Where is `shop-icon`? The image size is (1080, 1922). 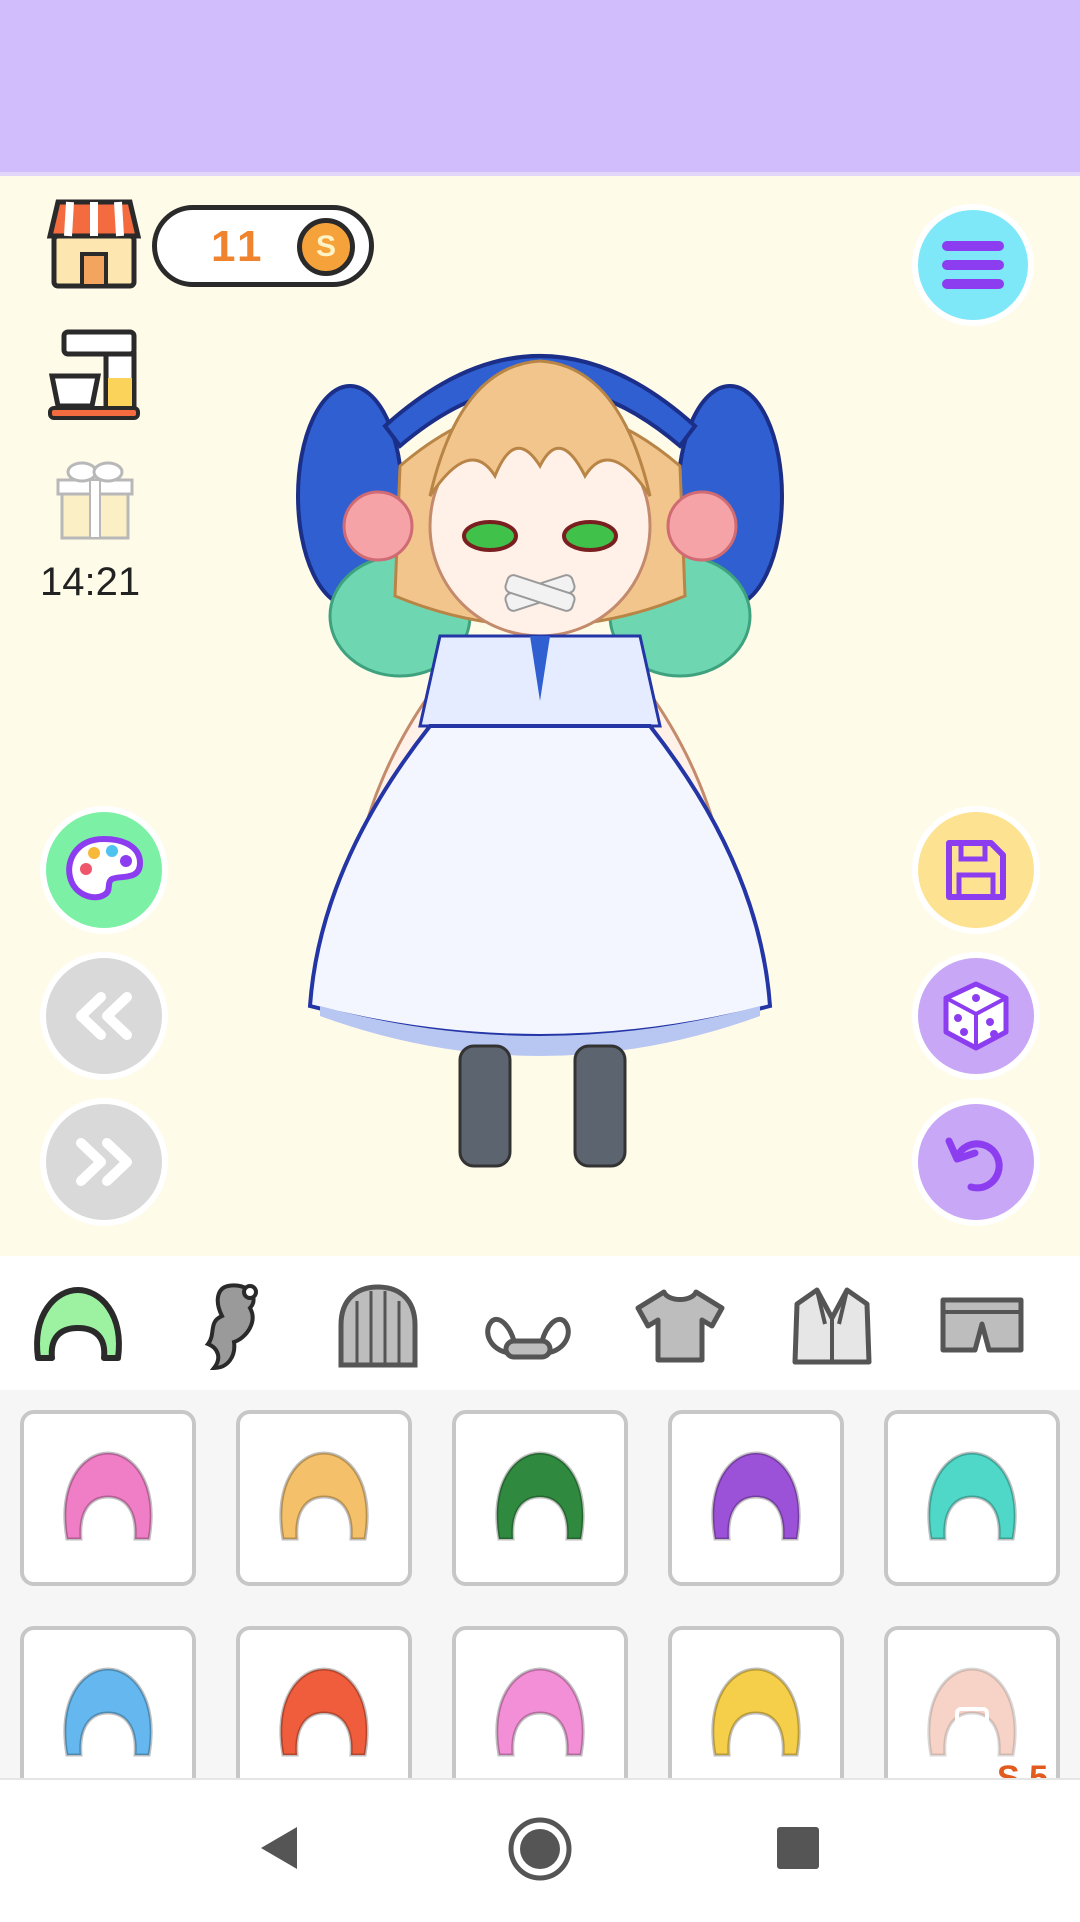
shop-icon is located at coordinates (94, 244).